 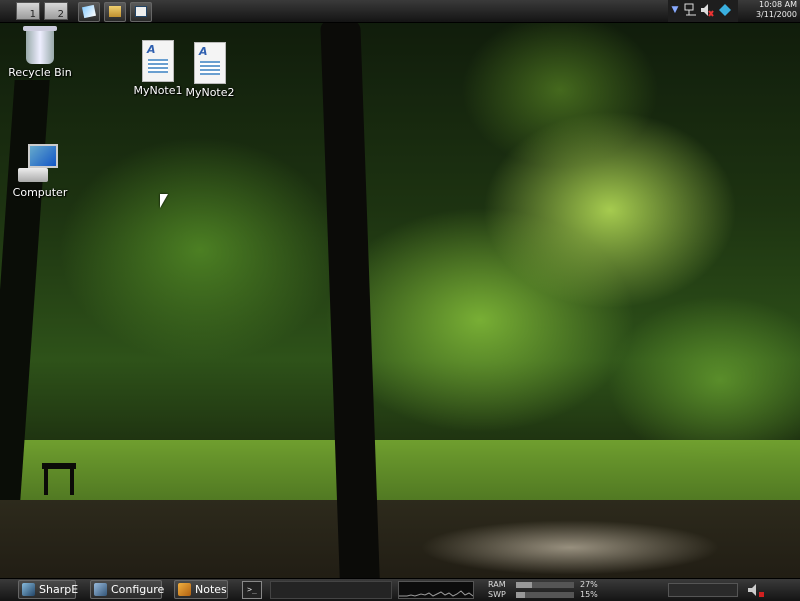 I want to click on taskbar-button-sharpe: SharpE, so click(x=48, y=589).